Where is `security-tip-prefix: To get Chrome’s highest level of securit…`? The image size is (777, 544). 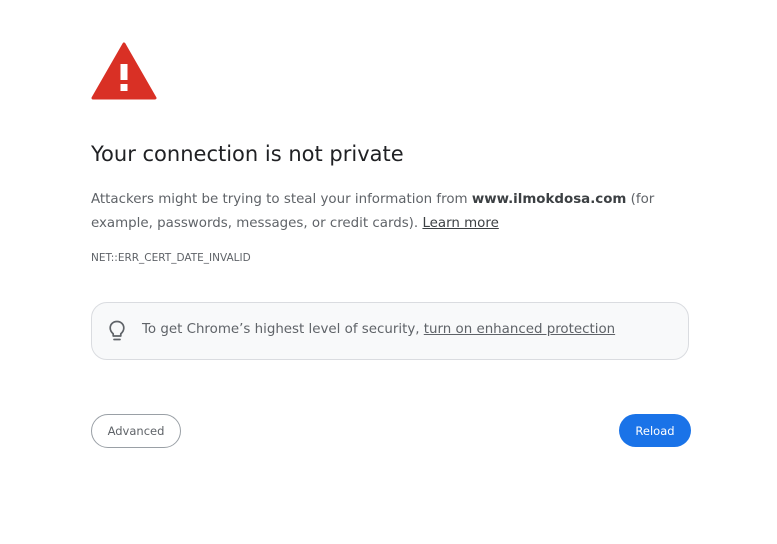
security-tip-prefix: To get Chrome’s highest level of securit… is located at coordinates (283, 329).